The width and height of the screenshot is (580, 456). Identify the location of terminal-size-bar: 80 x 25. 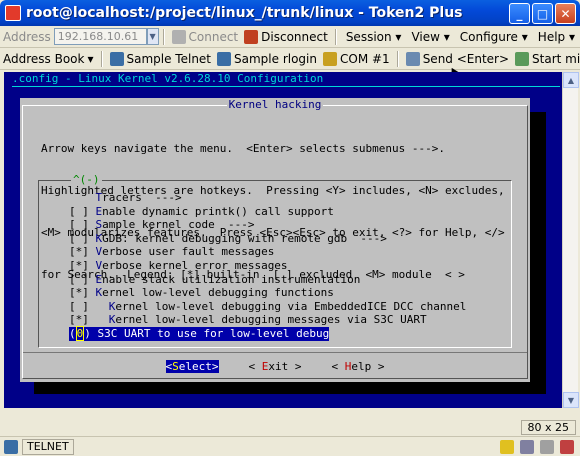
(290, 427).